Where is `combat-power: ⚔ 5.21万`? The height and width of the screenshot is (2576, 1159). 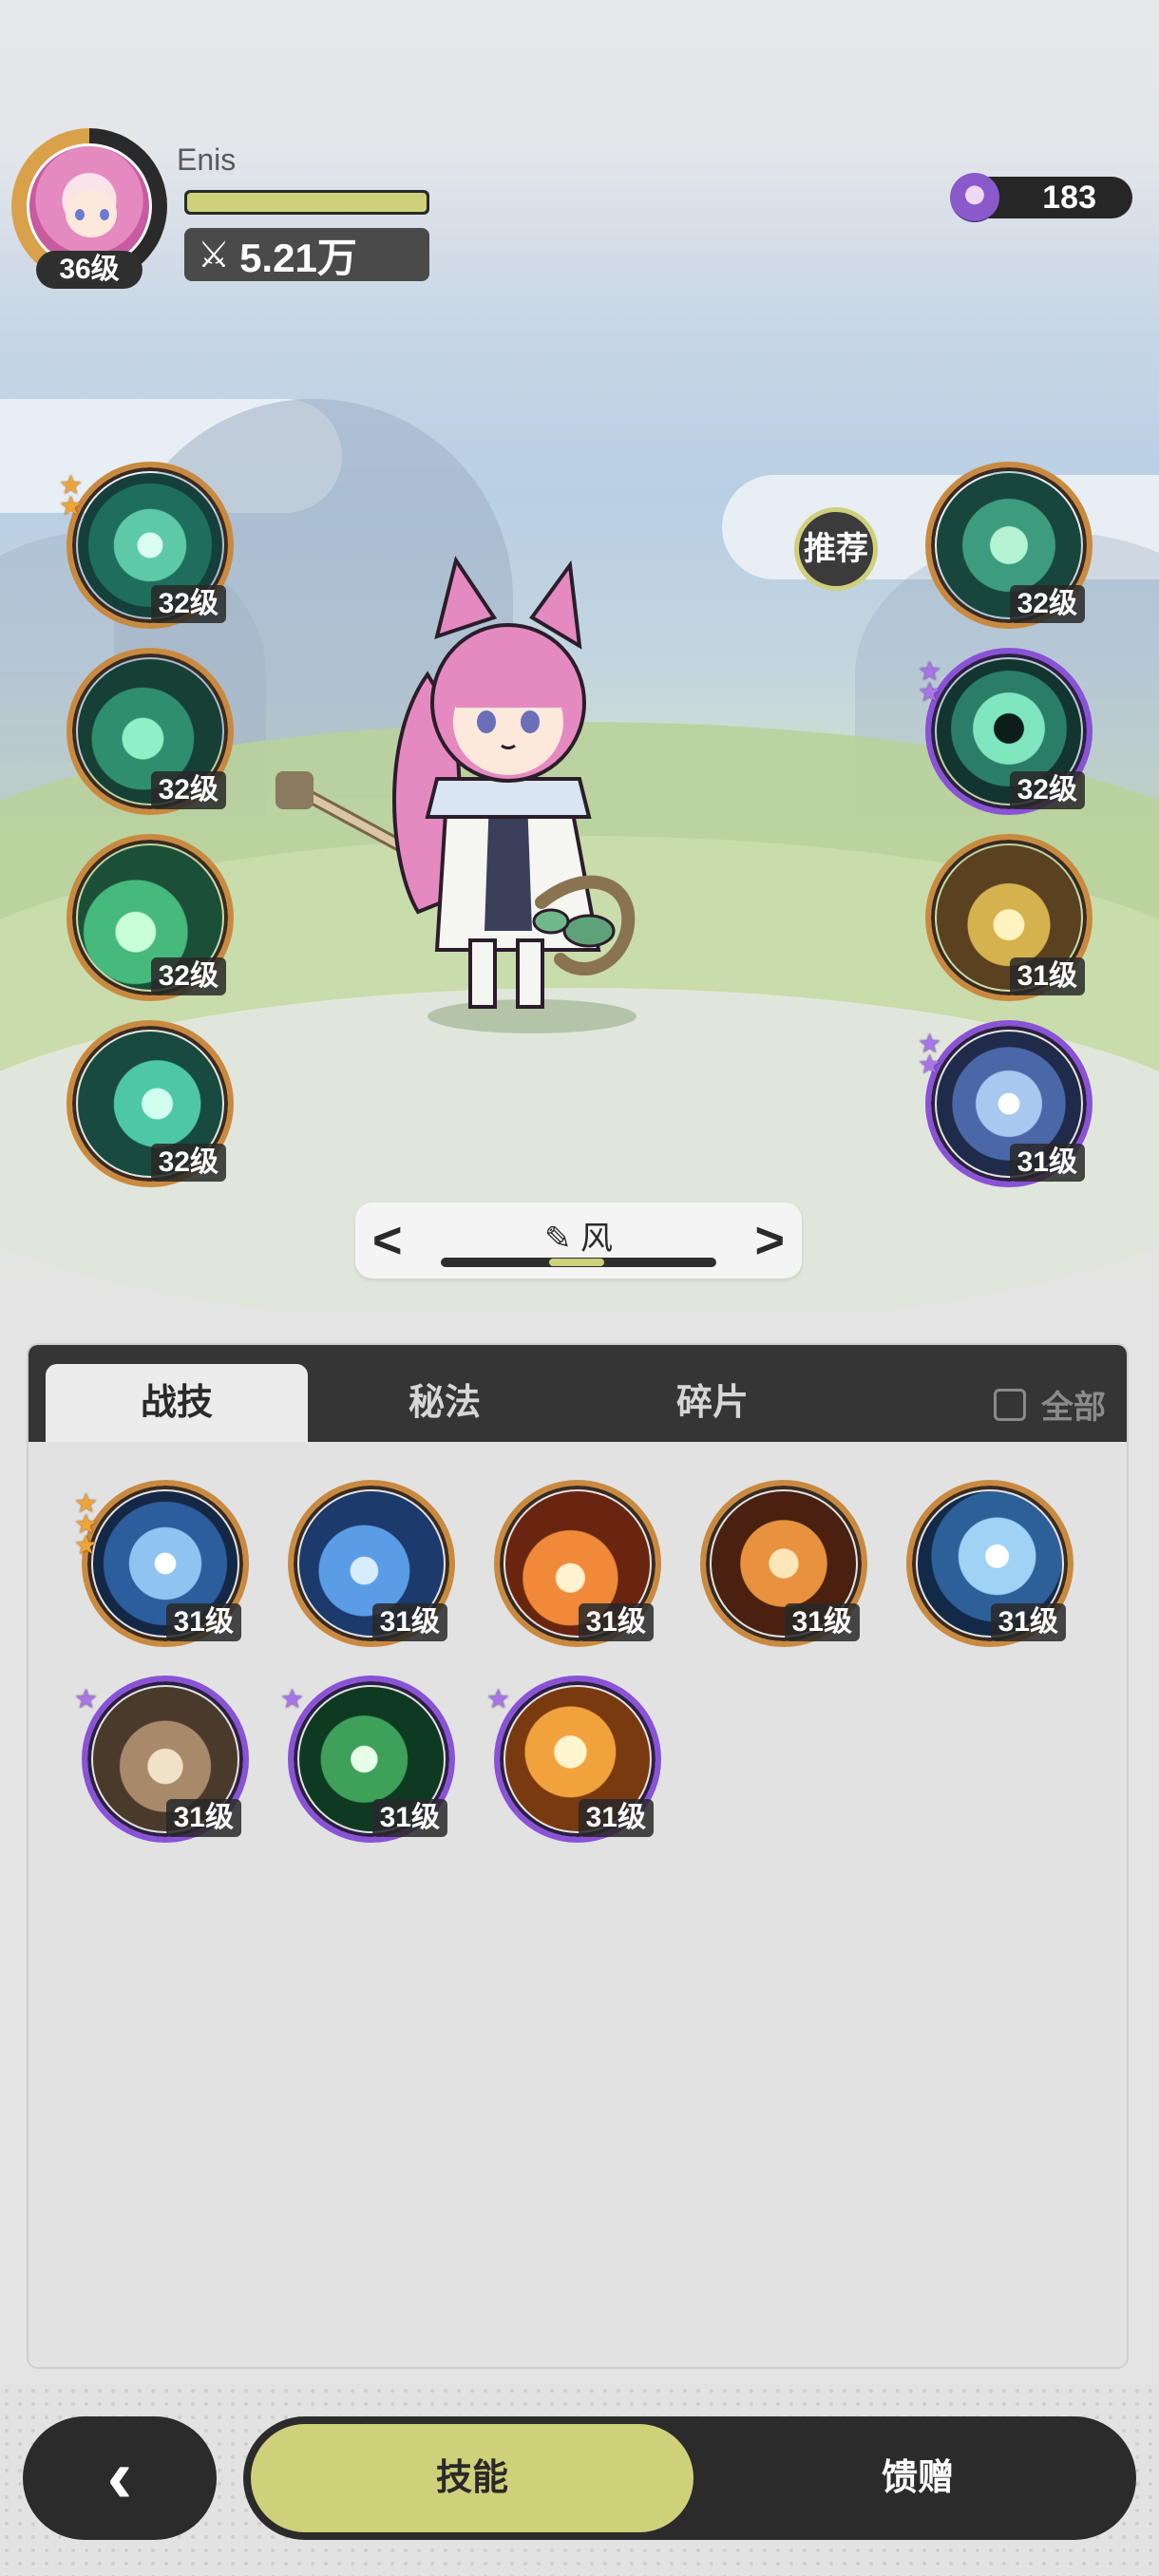
combat-power: ⚔ 5.21万 is located at coordinates (306, 254).